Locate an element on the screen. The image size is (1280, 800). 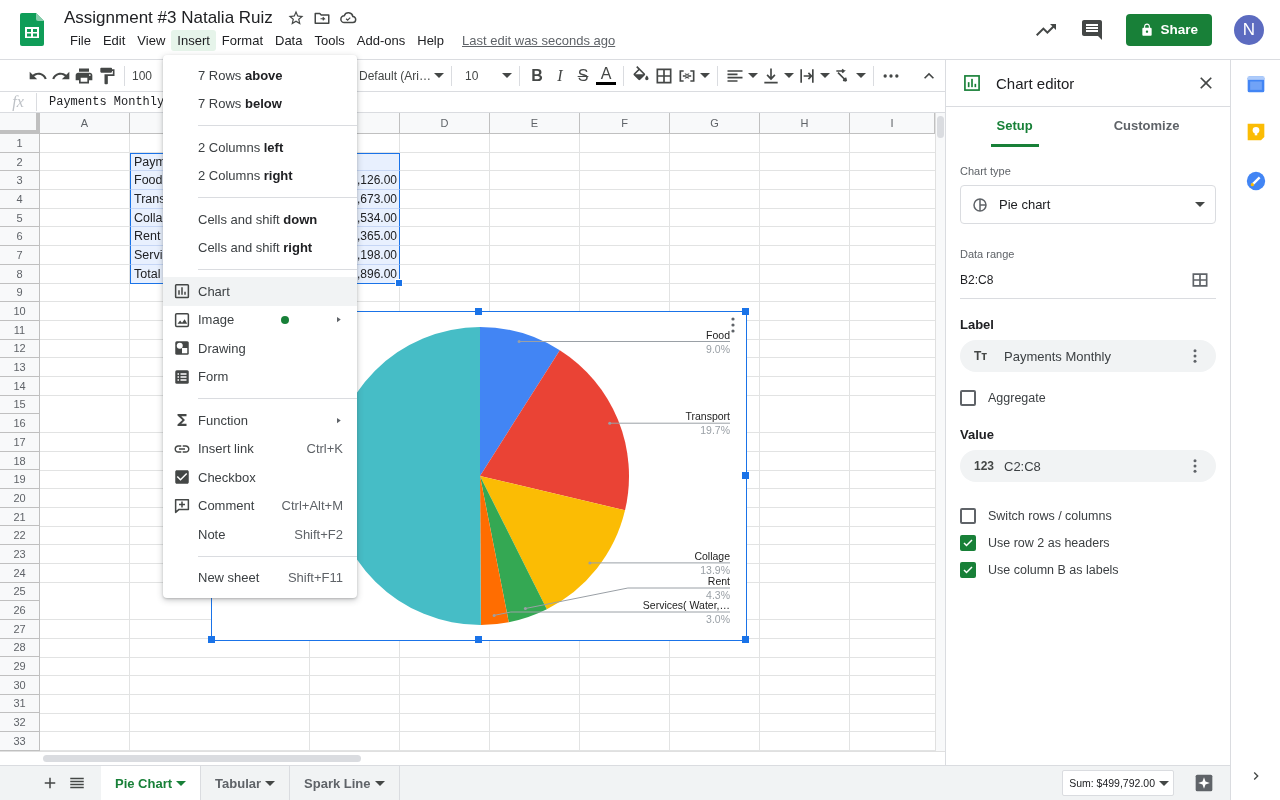
column-header: D is located at coordinates (445, 123).